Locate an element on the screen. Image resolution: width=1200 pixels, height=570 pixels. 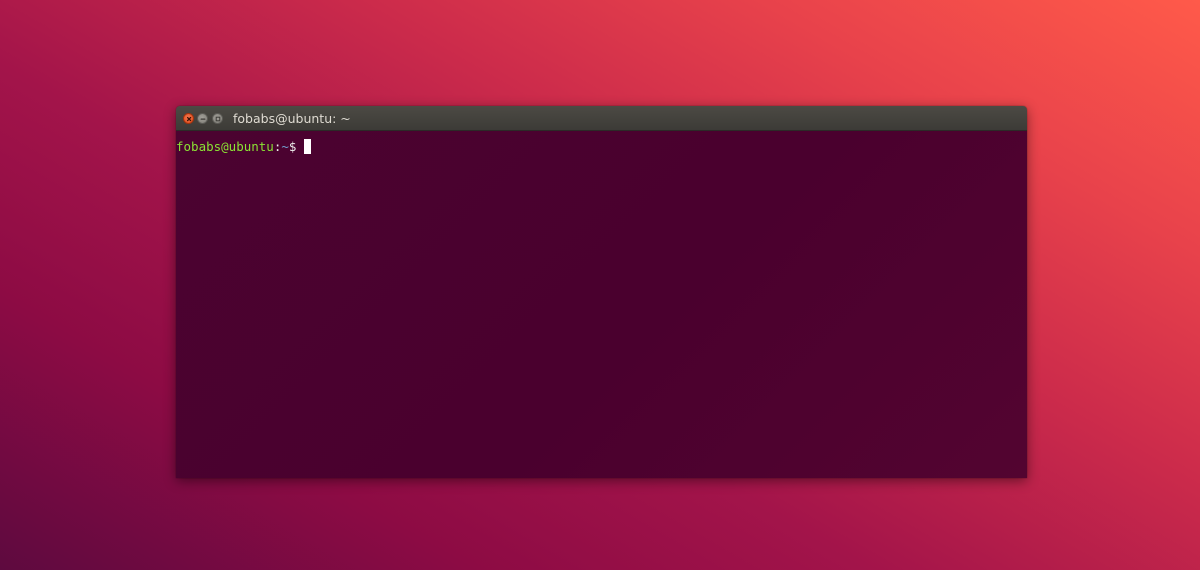
window-title: fobabs@ubuntu: ~ is located at coordinates (292, 118).